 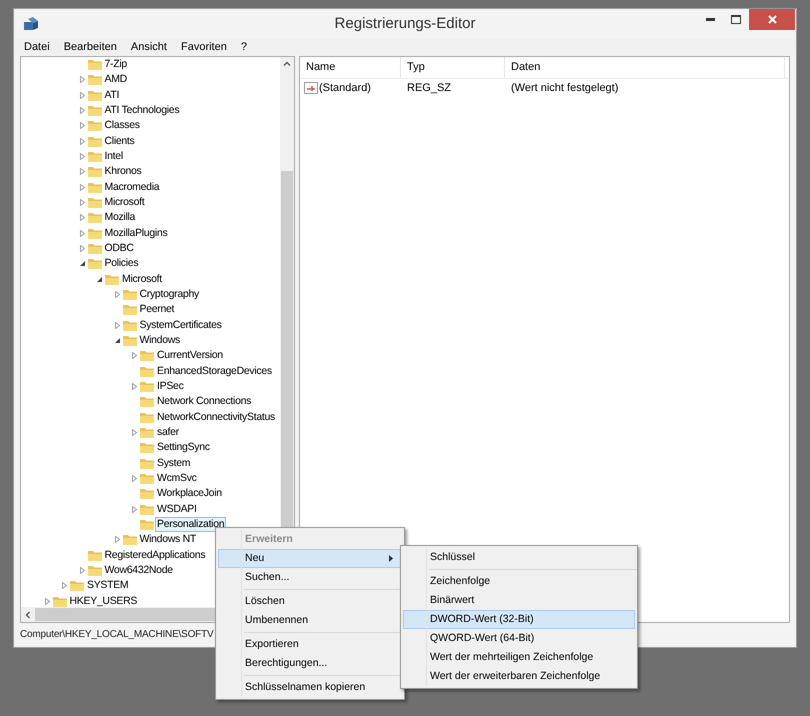 I want to click on tree-item: WorkplaceJoin, so click(x=189, y=494).